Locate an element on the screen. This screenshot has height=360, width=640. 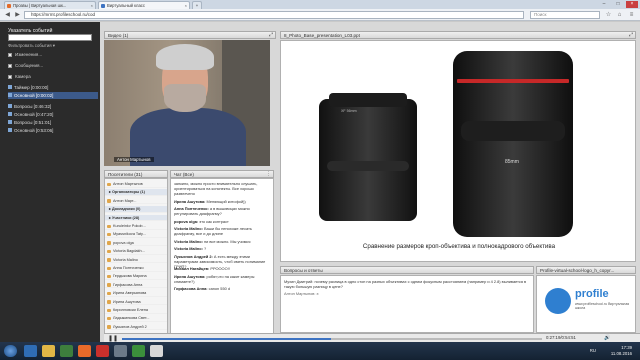
folder-icon is located at coordinates (48, 351).